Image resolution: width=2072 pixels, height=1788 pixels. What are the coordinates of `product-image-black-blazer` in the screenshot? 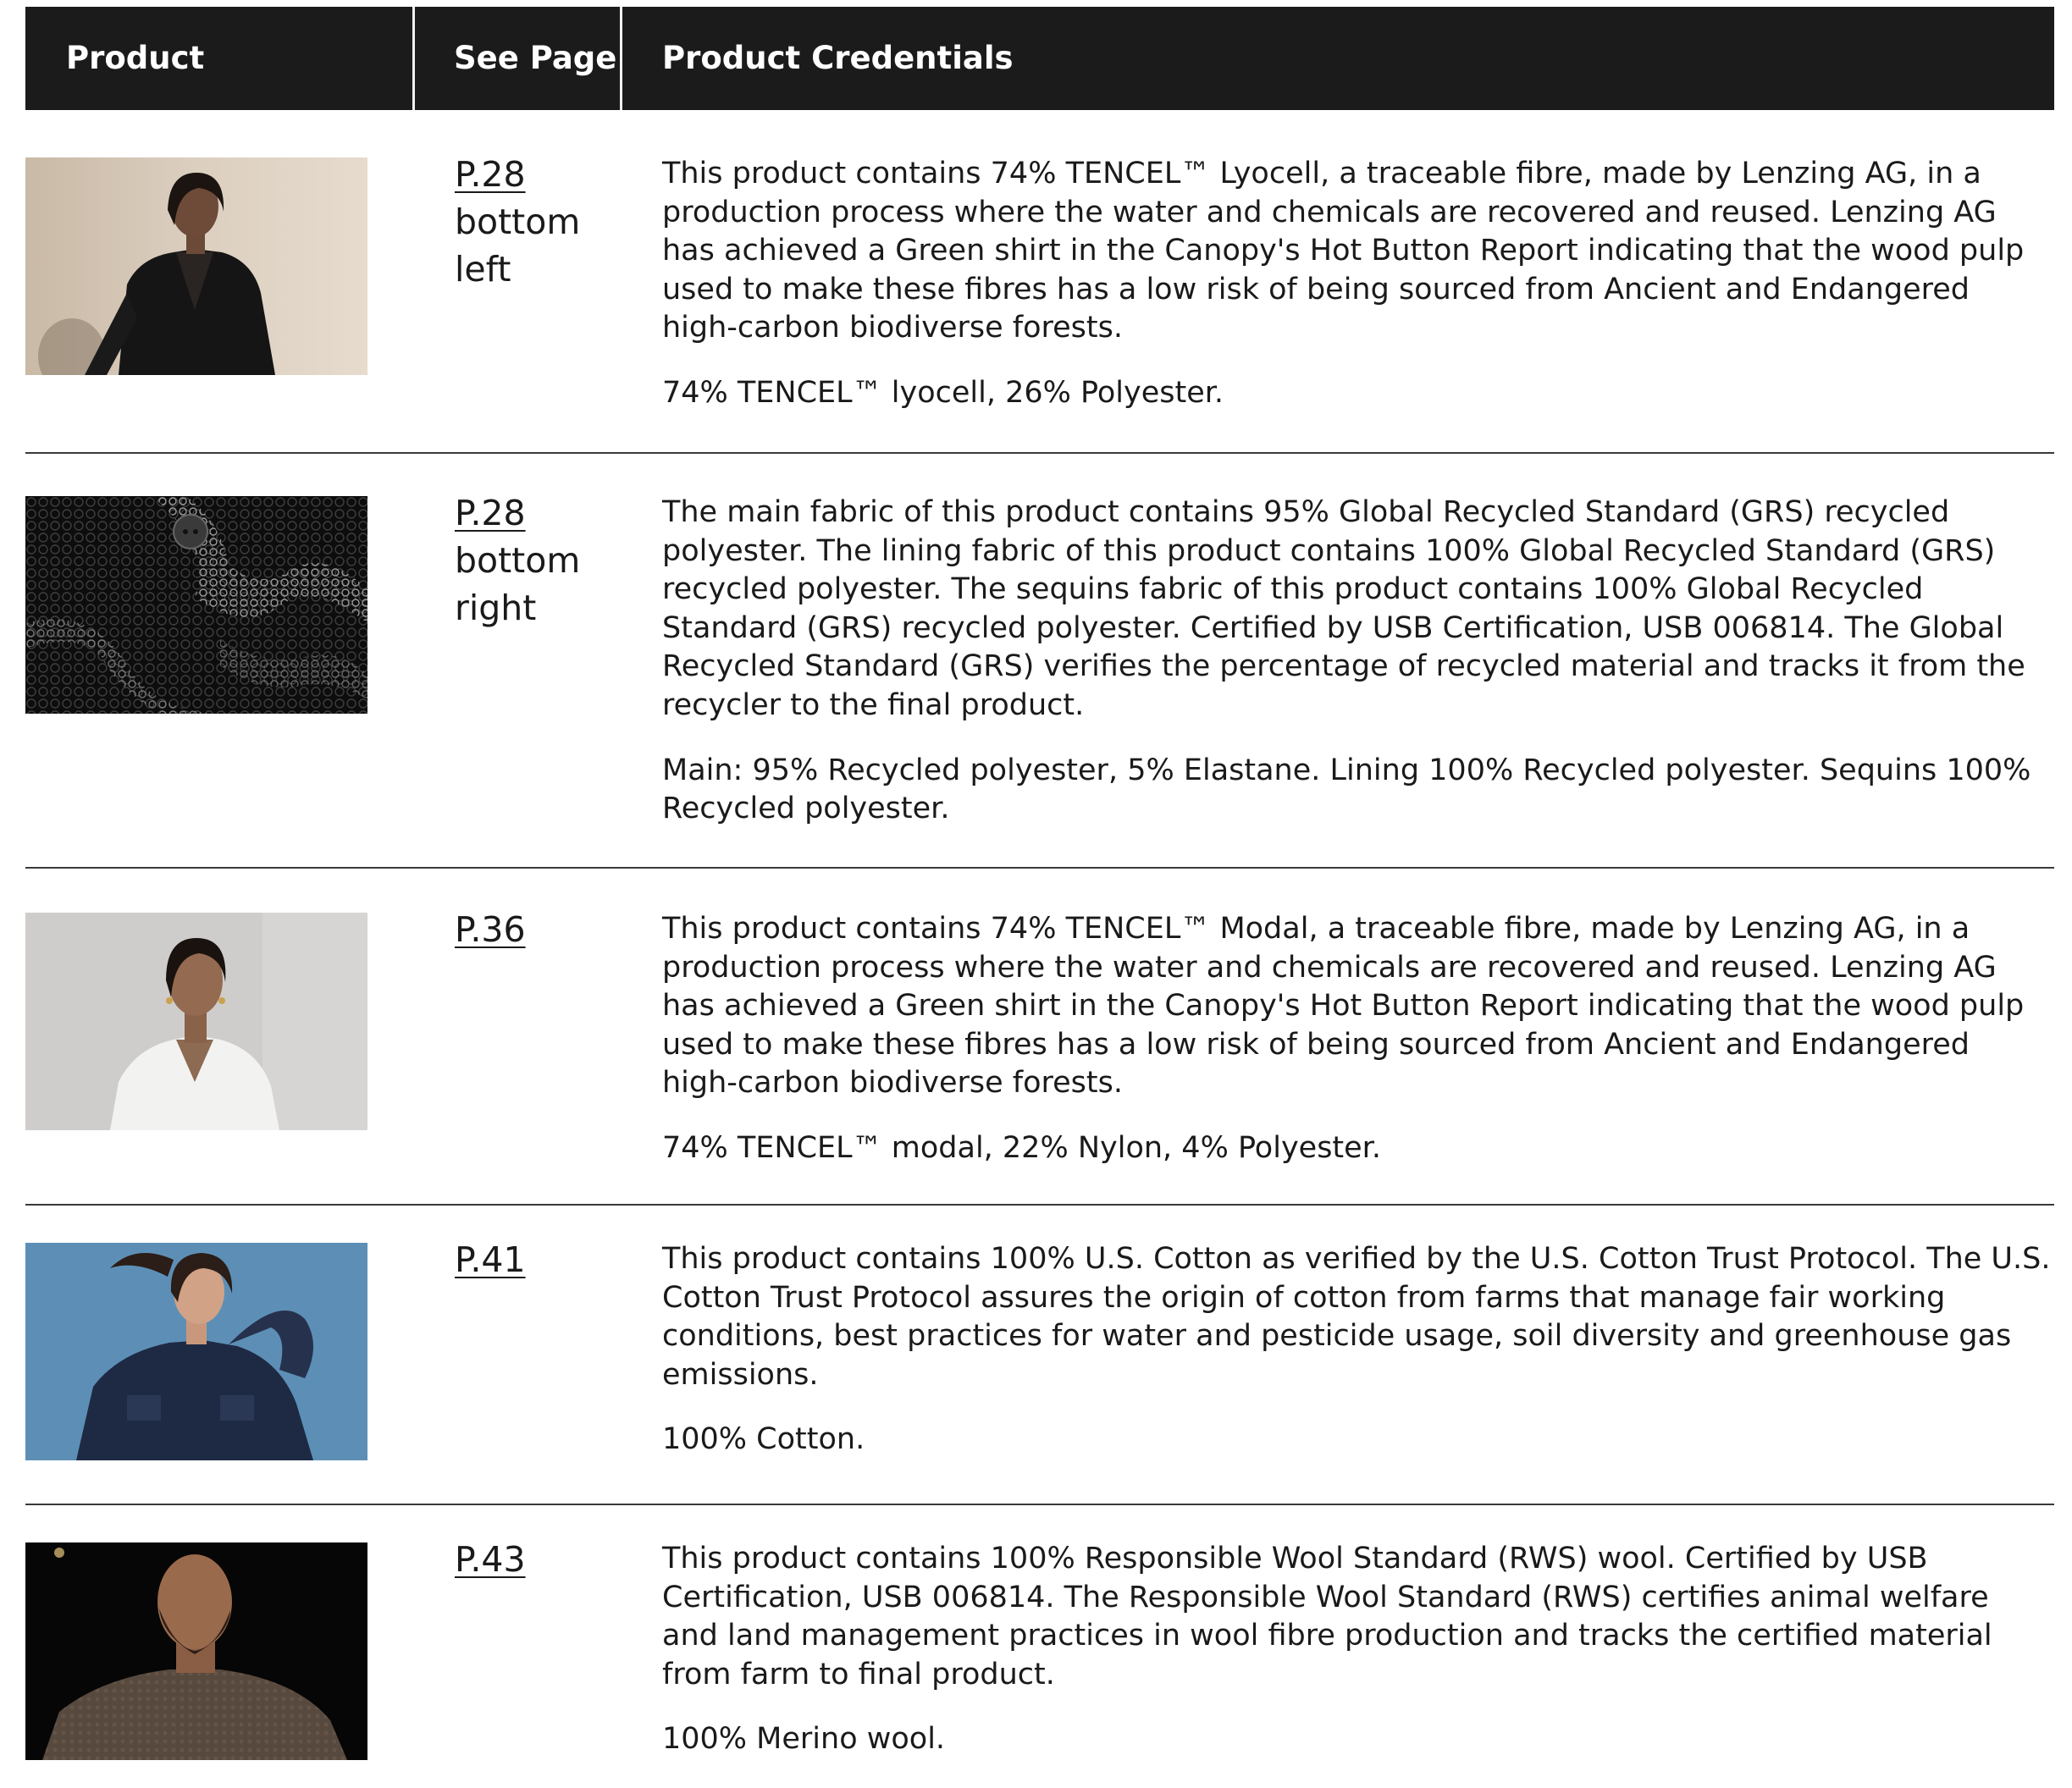 It's located at (196, 266).